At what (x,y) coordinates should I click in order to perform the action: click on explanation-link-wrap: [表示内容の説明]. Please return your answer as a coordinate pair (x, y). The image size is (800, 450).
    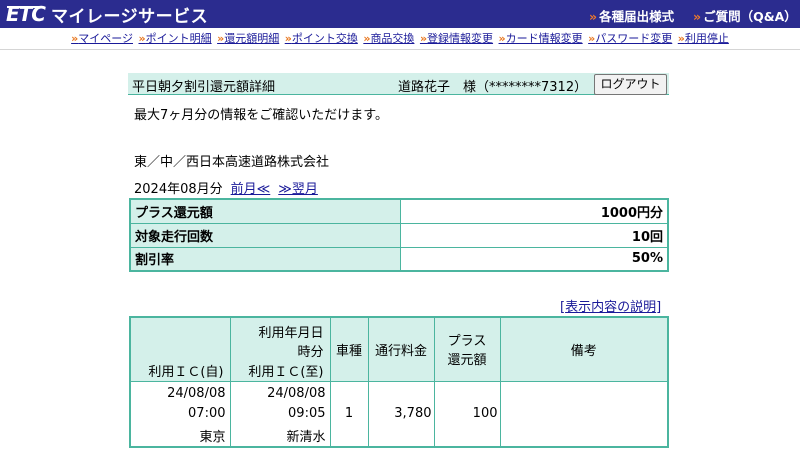
    Looking at the image, I should click on (610, 305).